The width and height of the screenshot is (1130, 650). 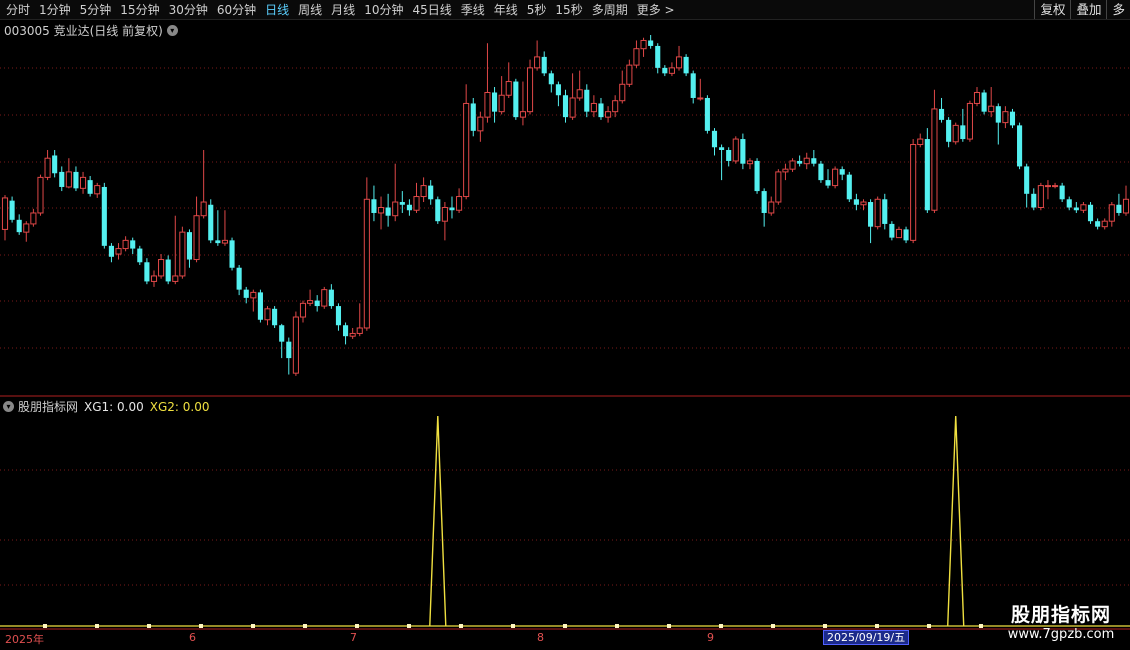 I want to click on stock-title: 003005 竞业达(日线 前复权), so click(x=83, y=31).